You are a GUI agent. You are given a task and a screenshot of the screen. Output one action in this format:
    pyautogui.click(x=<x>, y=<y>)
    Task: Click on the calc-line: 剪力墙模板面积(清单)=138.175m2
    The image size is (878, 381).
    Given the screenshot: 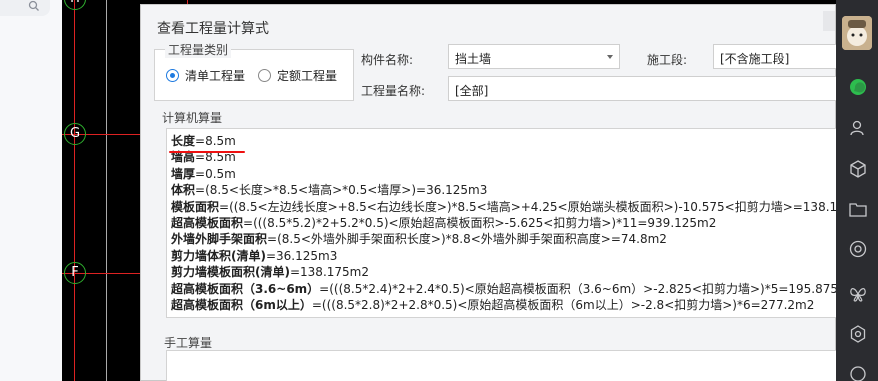 What is the action you would take?
    pyautogui.click(x=501, y=272)
    